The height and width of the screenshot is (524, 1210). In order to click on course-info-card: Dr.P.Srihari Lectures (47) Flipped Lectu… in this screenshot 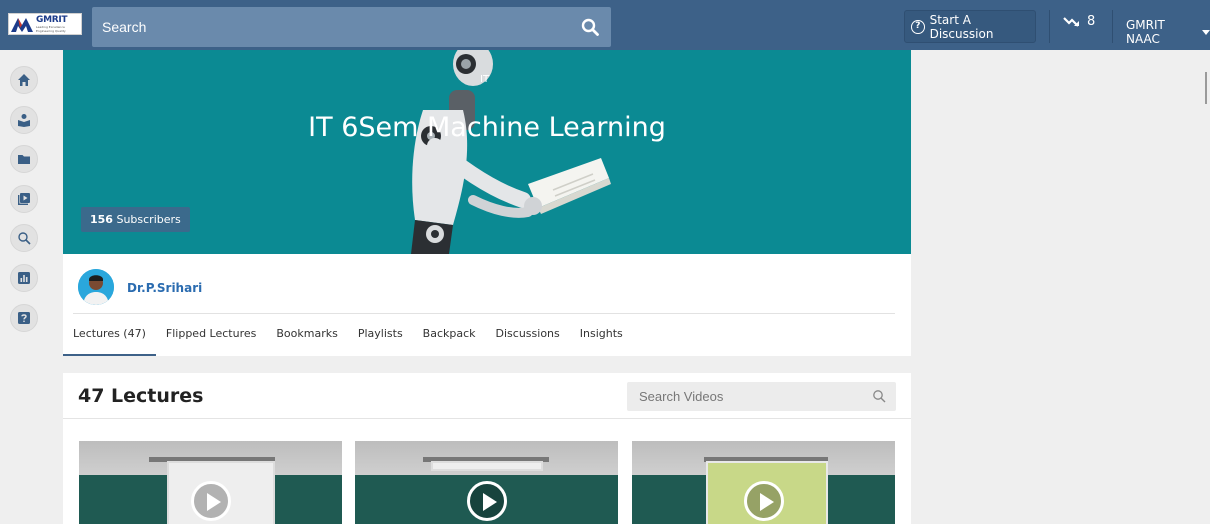, I will do `click(487, 305)`.